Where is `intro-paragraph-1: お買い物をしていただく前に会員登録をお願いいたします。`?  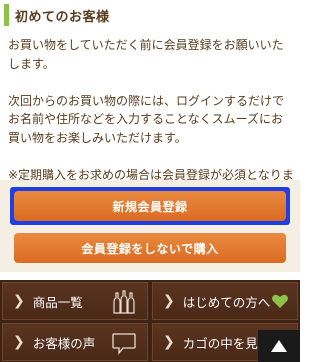
intro-paragraph-1: お買い物をしていただく前に会員登録をお願いいたします。 is located at coordinates (146, 54).